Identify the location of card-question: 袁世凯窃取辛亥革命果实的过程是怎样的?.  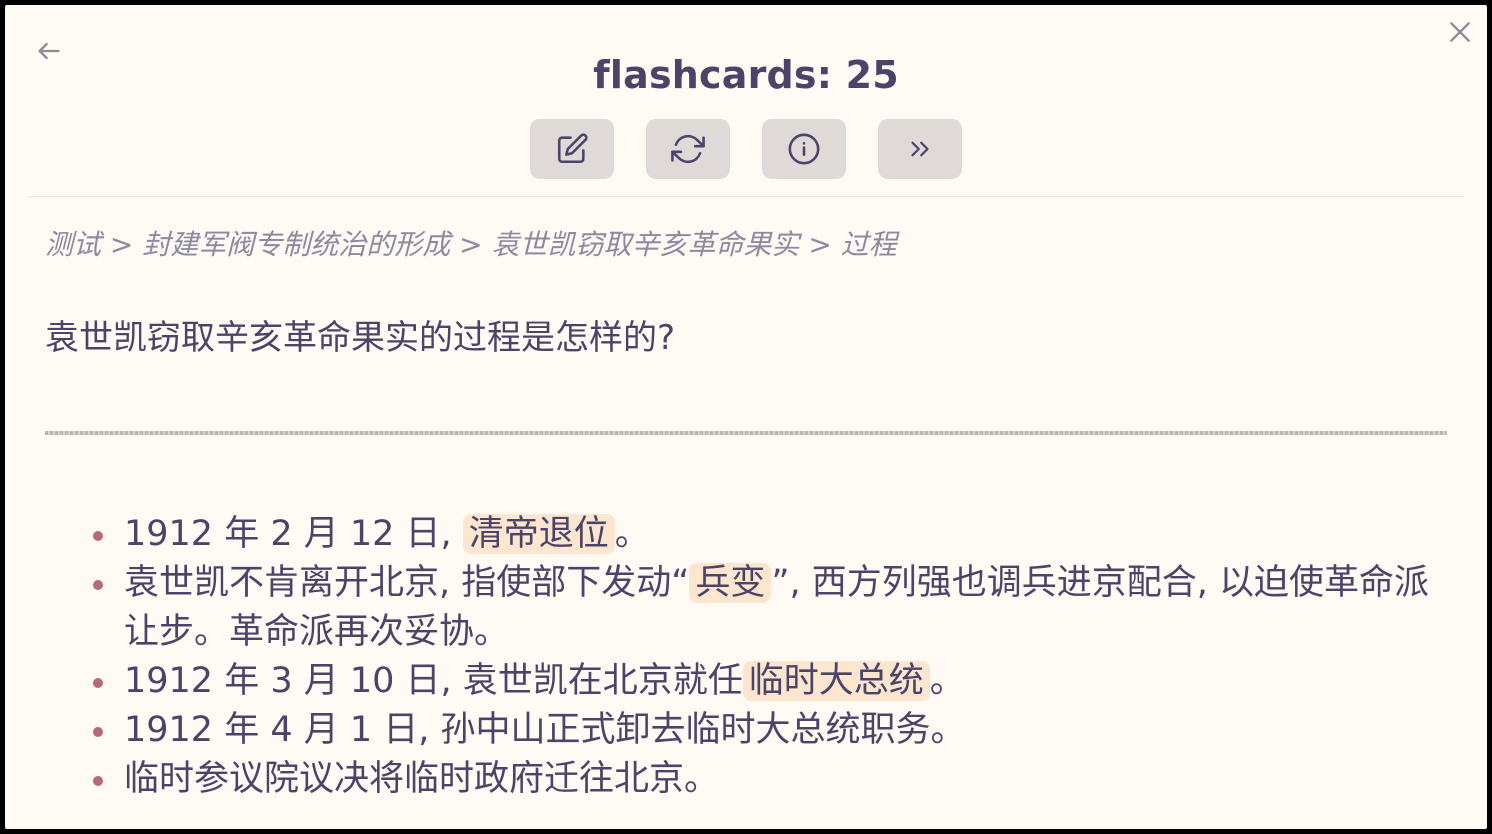
(360, 338).